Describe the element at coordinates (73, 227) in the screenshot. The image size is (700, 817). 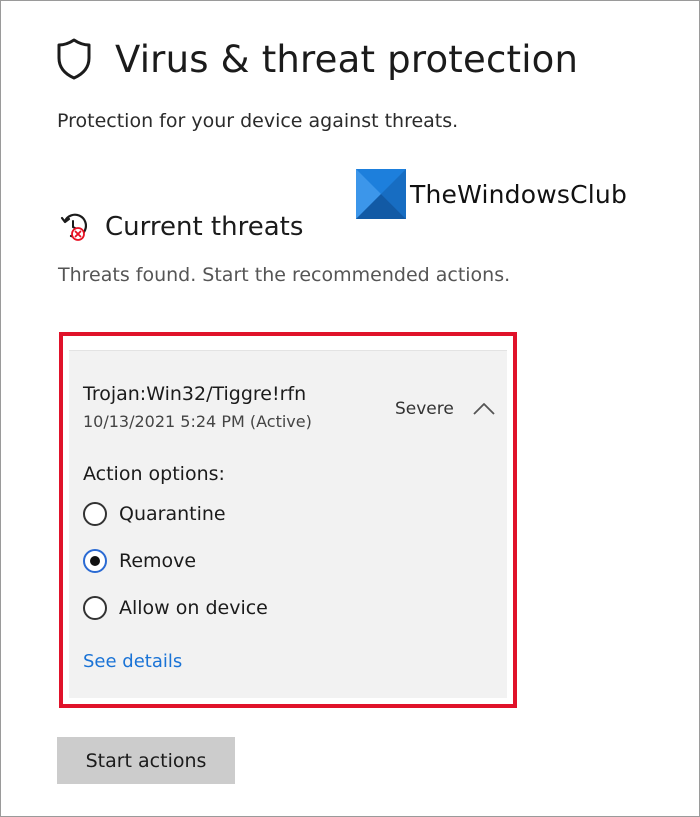
I see `clock-alert-icon` at that location.